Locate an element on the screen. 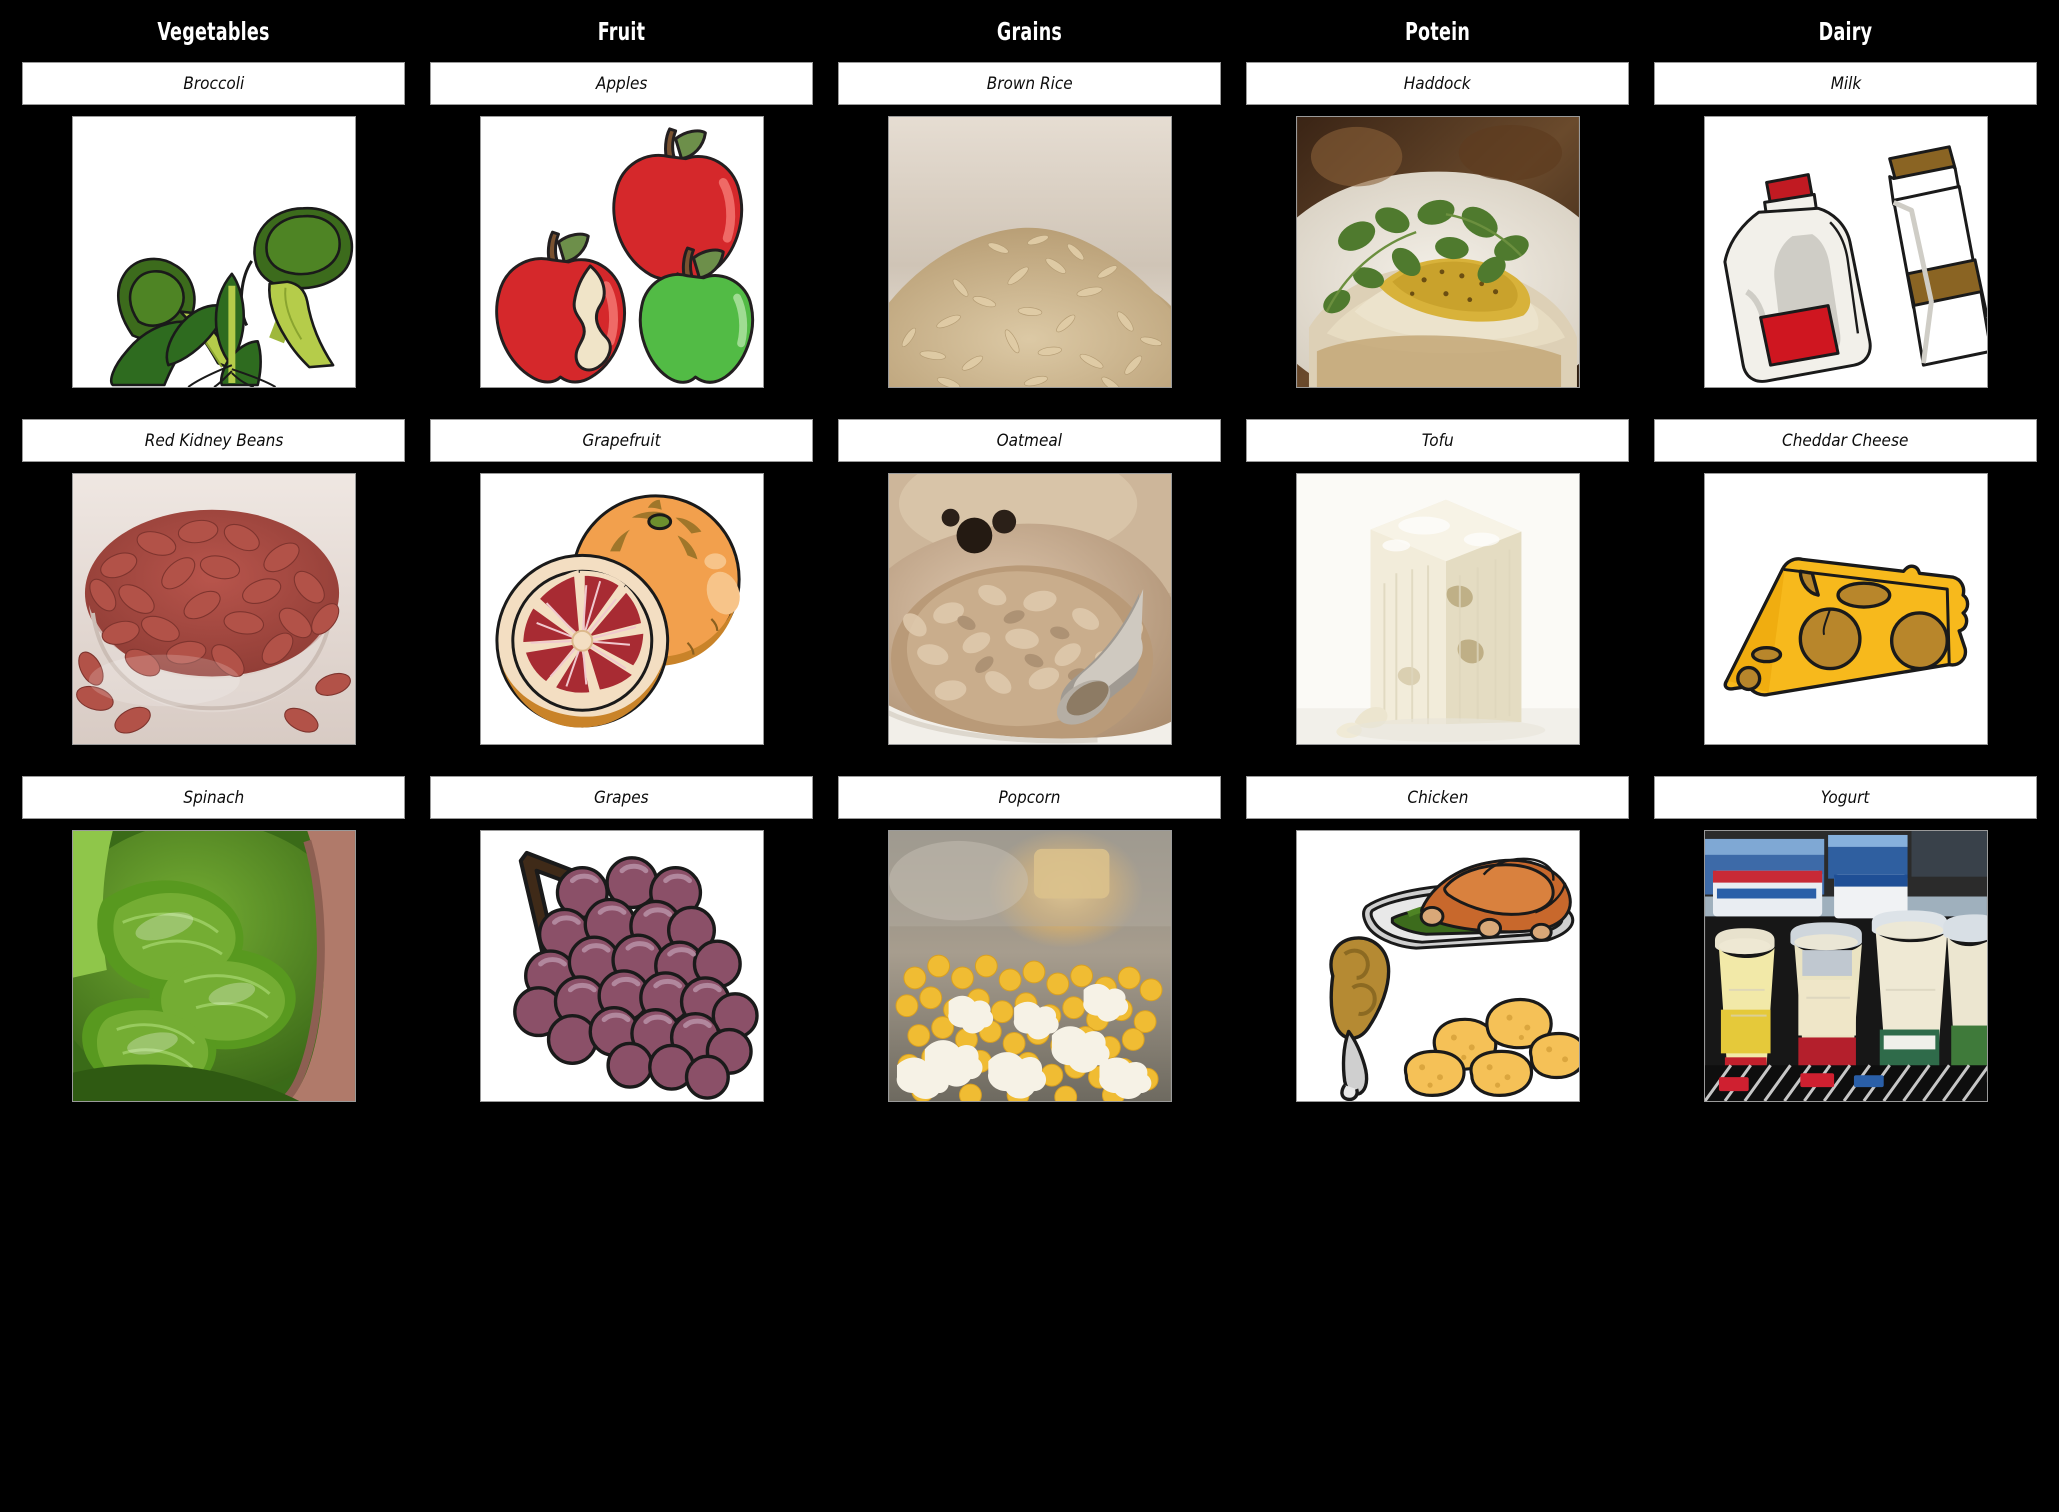  caption-text: Grapes is located at coordinates (621, 797).